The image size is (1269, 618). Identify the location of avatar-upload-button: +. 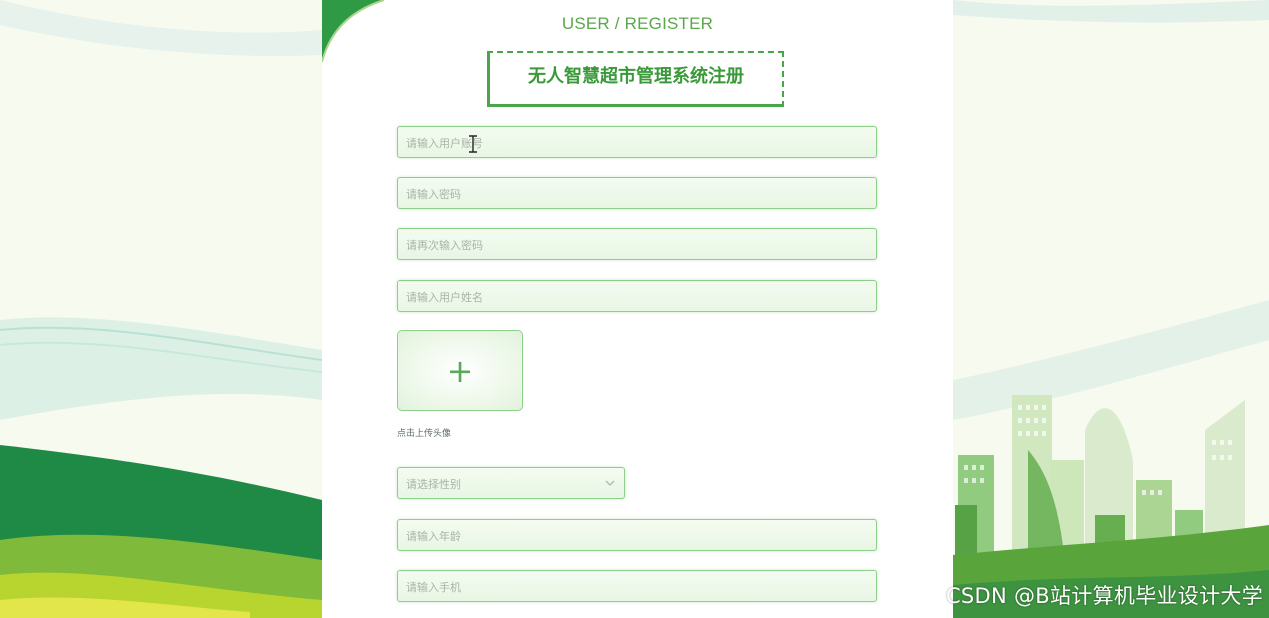
(460, 370).